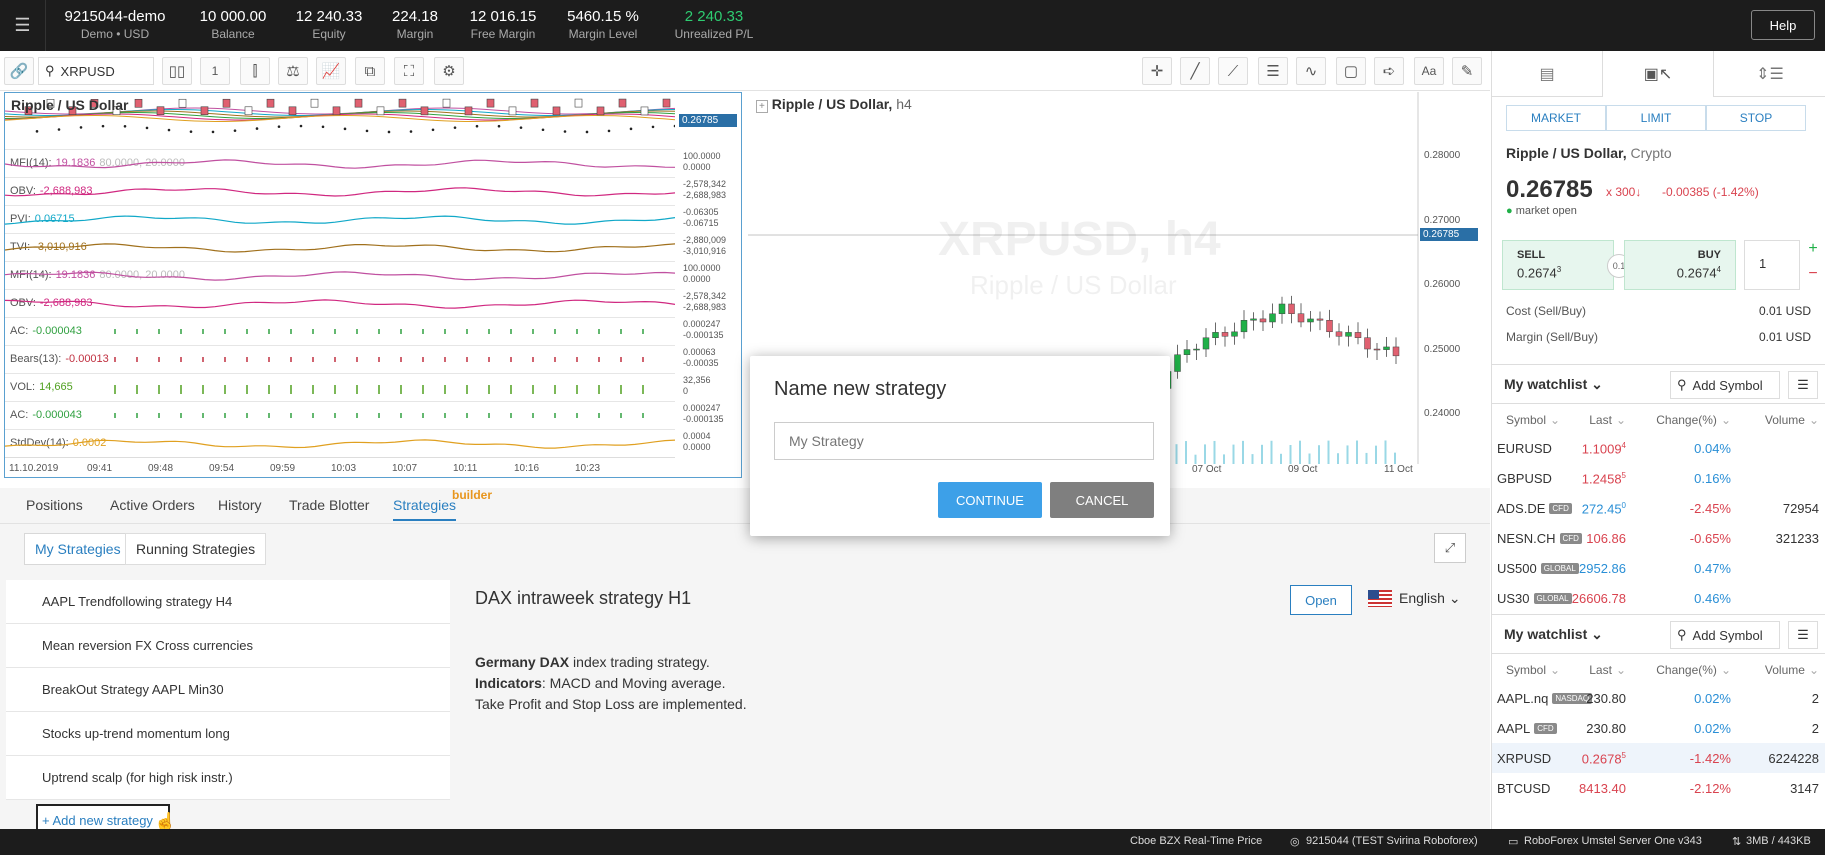 Image resolution: width=1825 pixels, height=855 pixels. Describe the element at coordinates (228, 690) in the screenshot. I see `strategy-list-item: BreakOut Strategy AAPL Min30` at that location.